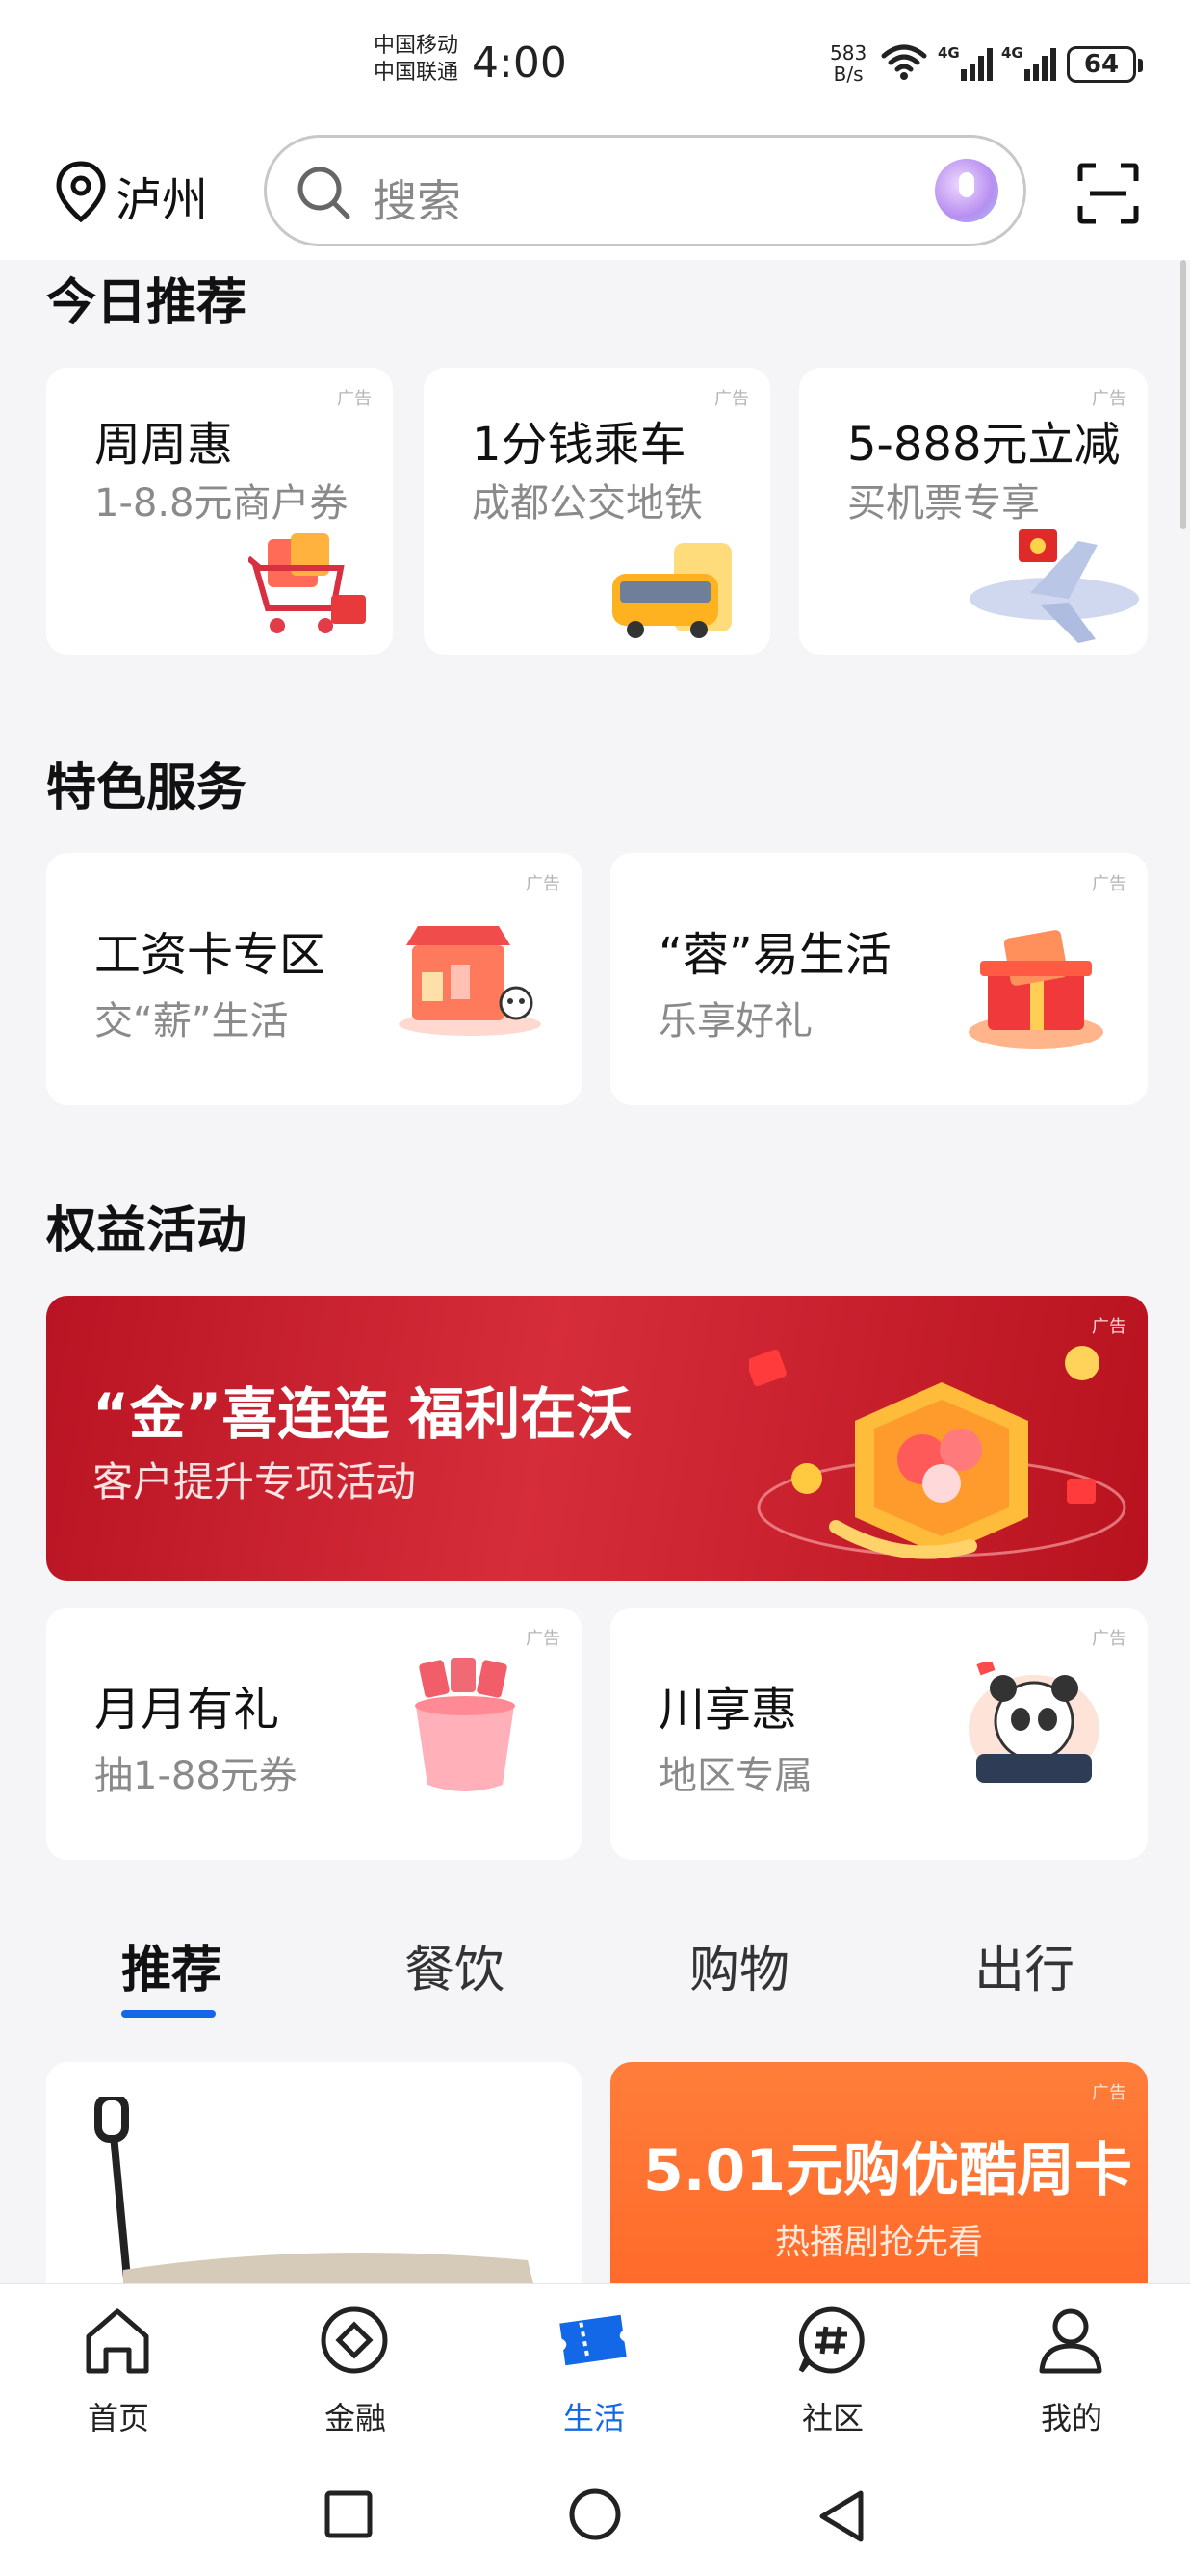 The width and height of the screenshot is (1190, 2576). What do you see at coordinates (519, 64) in the screenshot?
I see `clock: 4:00` at bounding box center [519, 64].